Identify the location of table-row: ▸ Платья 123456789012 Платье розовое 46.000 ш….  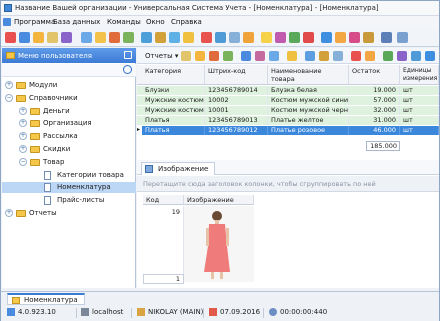
(288, 130).